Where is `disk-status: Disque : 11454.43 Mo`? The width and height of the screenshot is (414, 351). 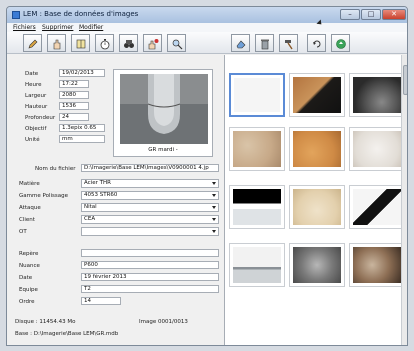 disk-status: Disque : 11454.43 Mo is located at coordinates (45, 322).